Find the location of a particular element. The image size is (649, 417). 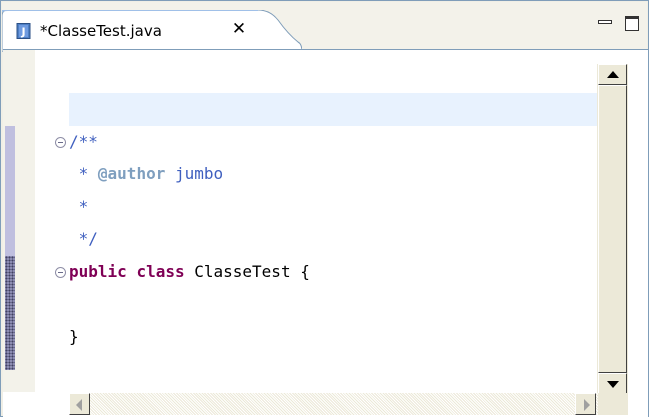

editor-tab: J *ClasseTest.java ✕ is located at coordinates (152, 31).